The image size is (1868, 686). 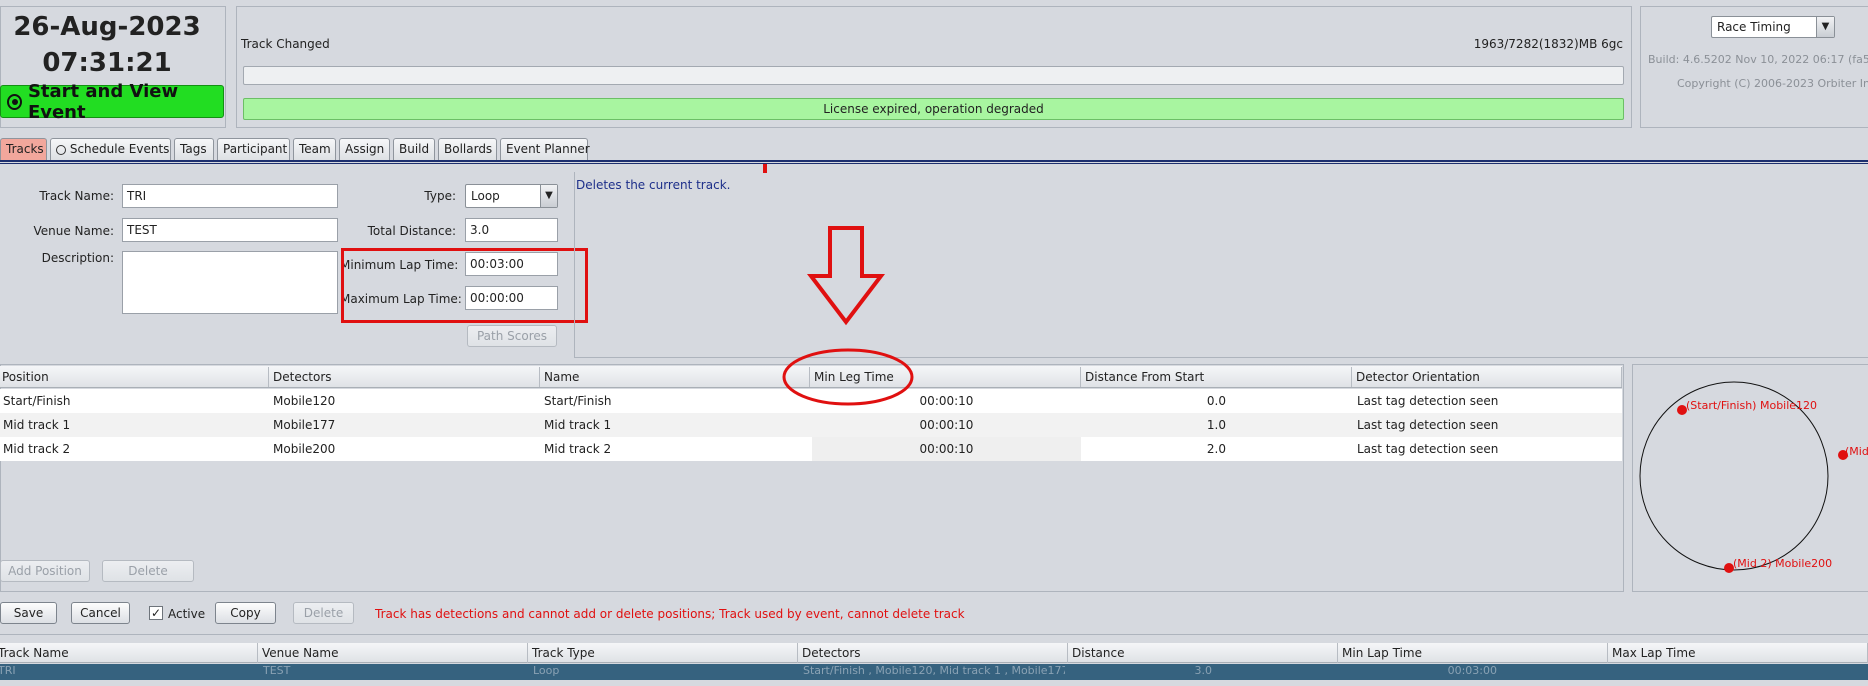 What do you see at coordinates (511, 196) in the screenshot?
I see `type-select: Loop ▼` at bounding box center [511, 196].